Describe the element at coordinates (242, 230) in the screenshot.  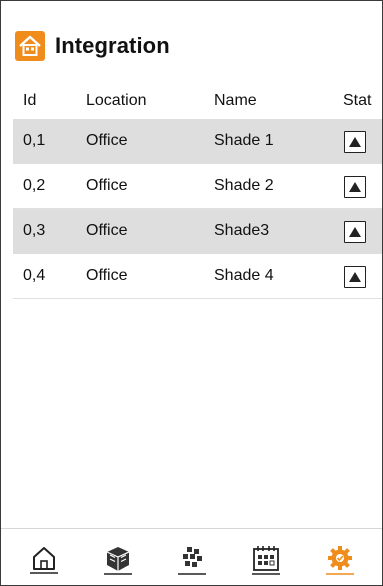
I see `row-name: Shade3` at that location.